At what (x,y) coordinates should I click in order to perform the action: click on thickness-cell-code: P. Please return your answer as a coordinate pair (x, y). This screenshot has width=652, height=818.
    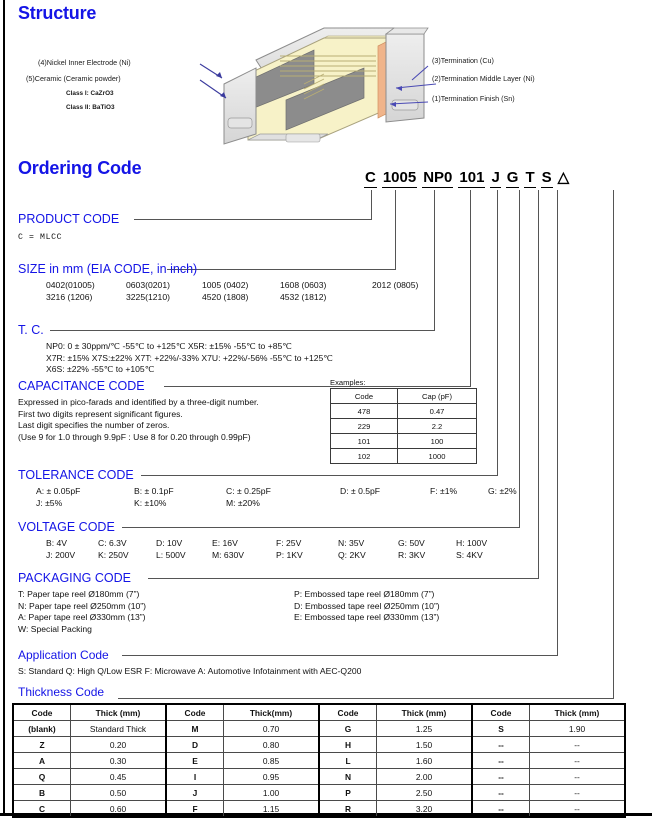
    Looking at the image, I should click on (347, 792).